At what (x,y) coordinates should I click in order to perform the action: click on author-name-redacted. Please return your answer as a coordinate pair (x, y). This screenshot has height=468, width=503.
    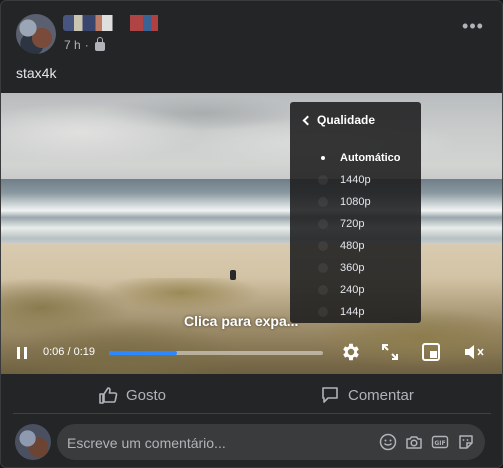
    Looking at the image, I should click on (117, 23).